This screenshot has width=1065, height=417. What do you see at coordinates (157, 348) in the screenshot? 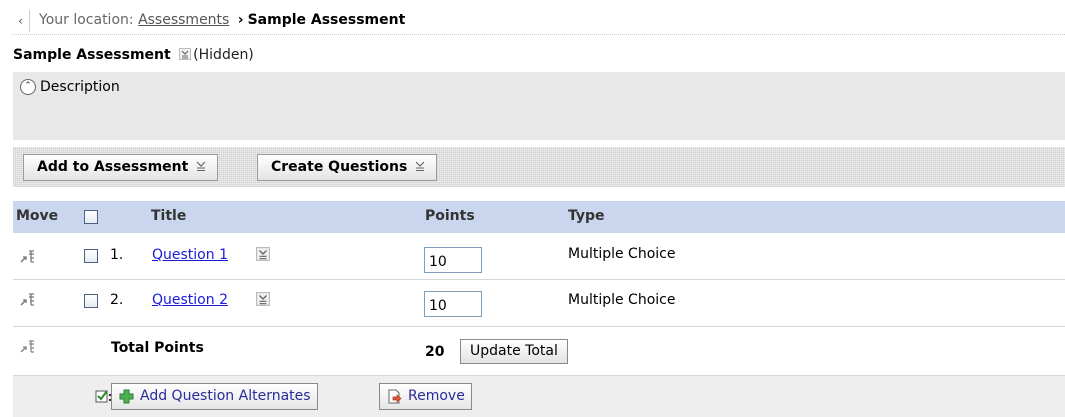
I see `total-points-label: Total Points` at bounding box center [157, 348].